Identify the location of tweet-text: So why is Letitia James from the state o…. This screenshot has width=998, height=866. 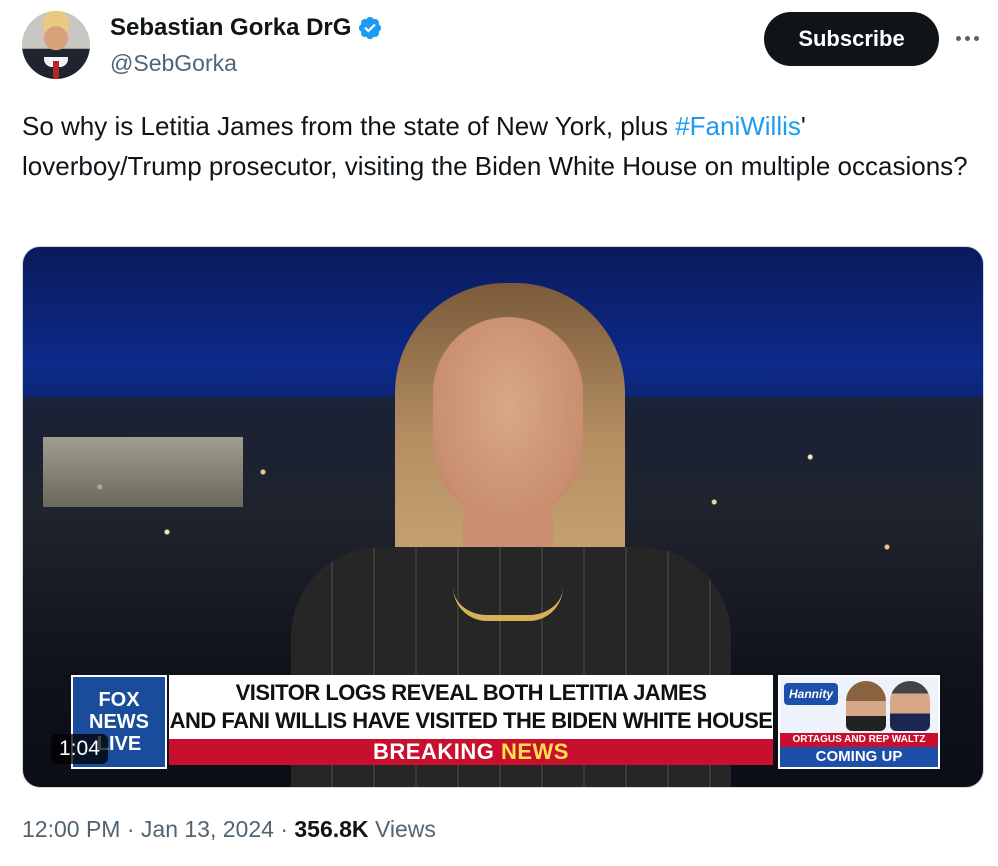
(497, 146).